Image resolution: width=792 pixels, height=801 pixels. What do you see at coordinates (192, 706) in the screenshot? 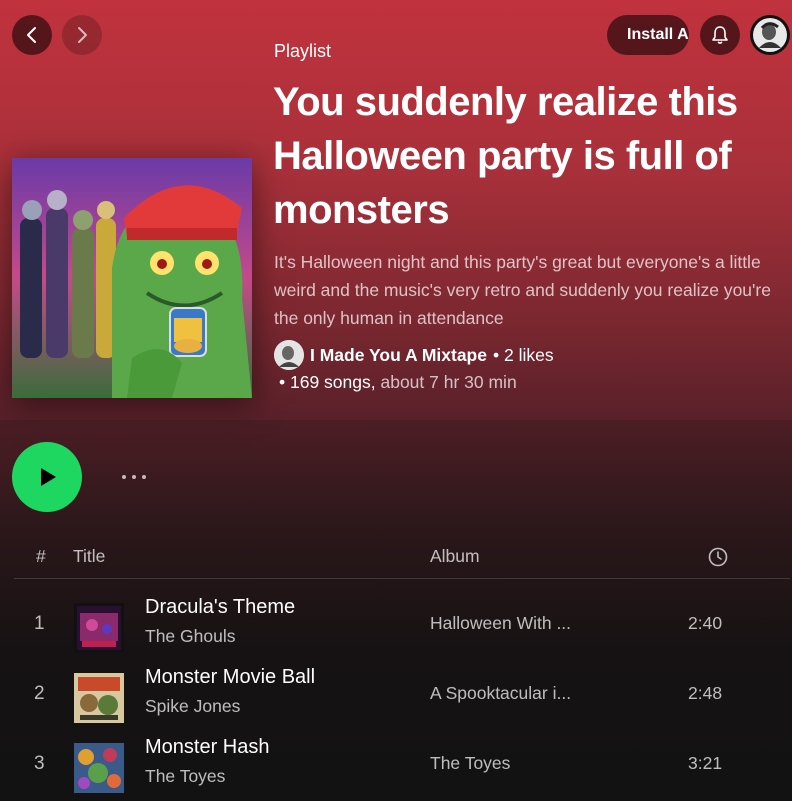
I see `track-artist: Spike Jones` at bounding box center [192, 706].